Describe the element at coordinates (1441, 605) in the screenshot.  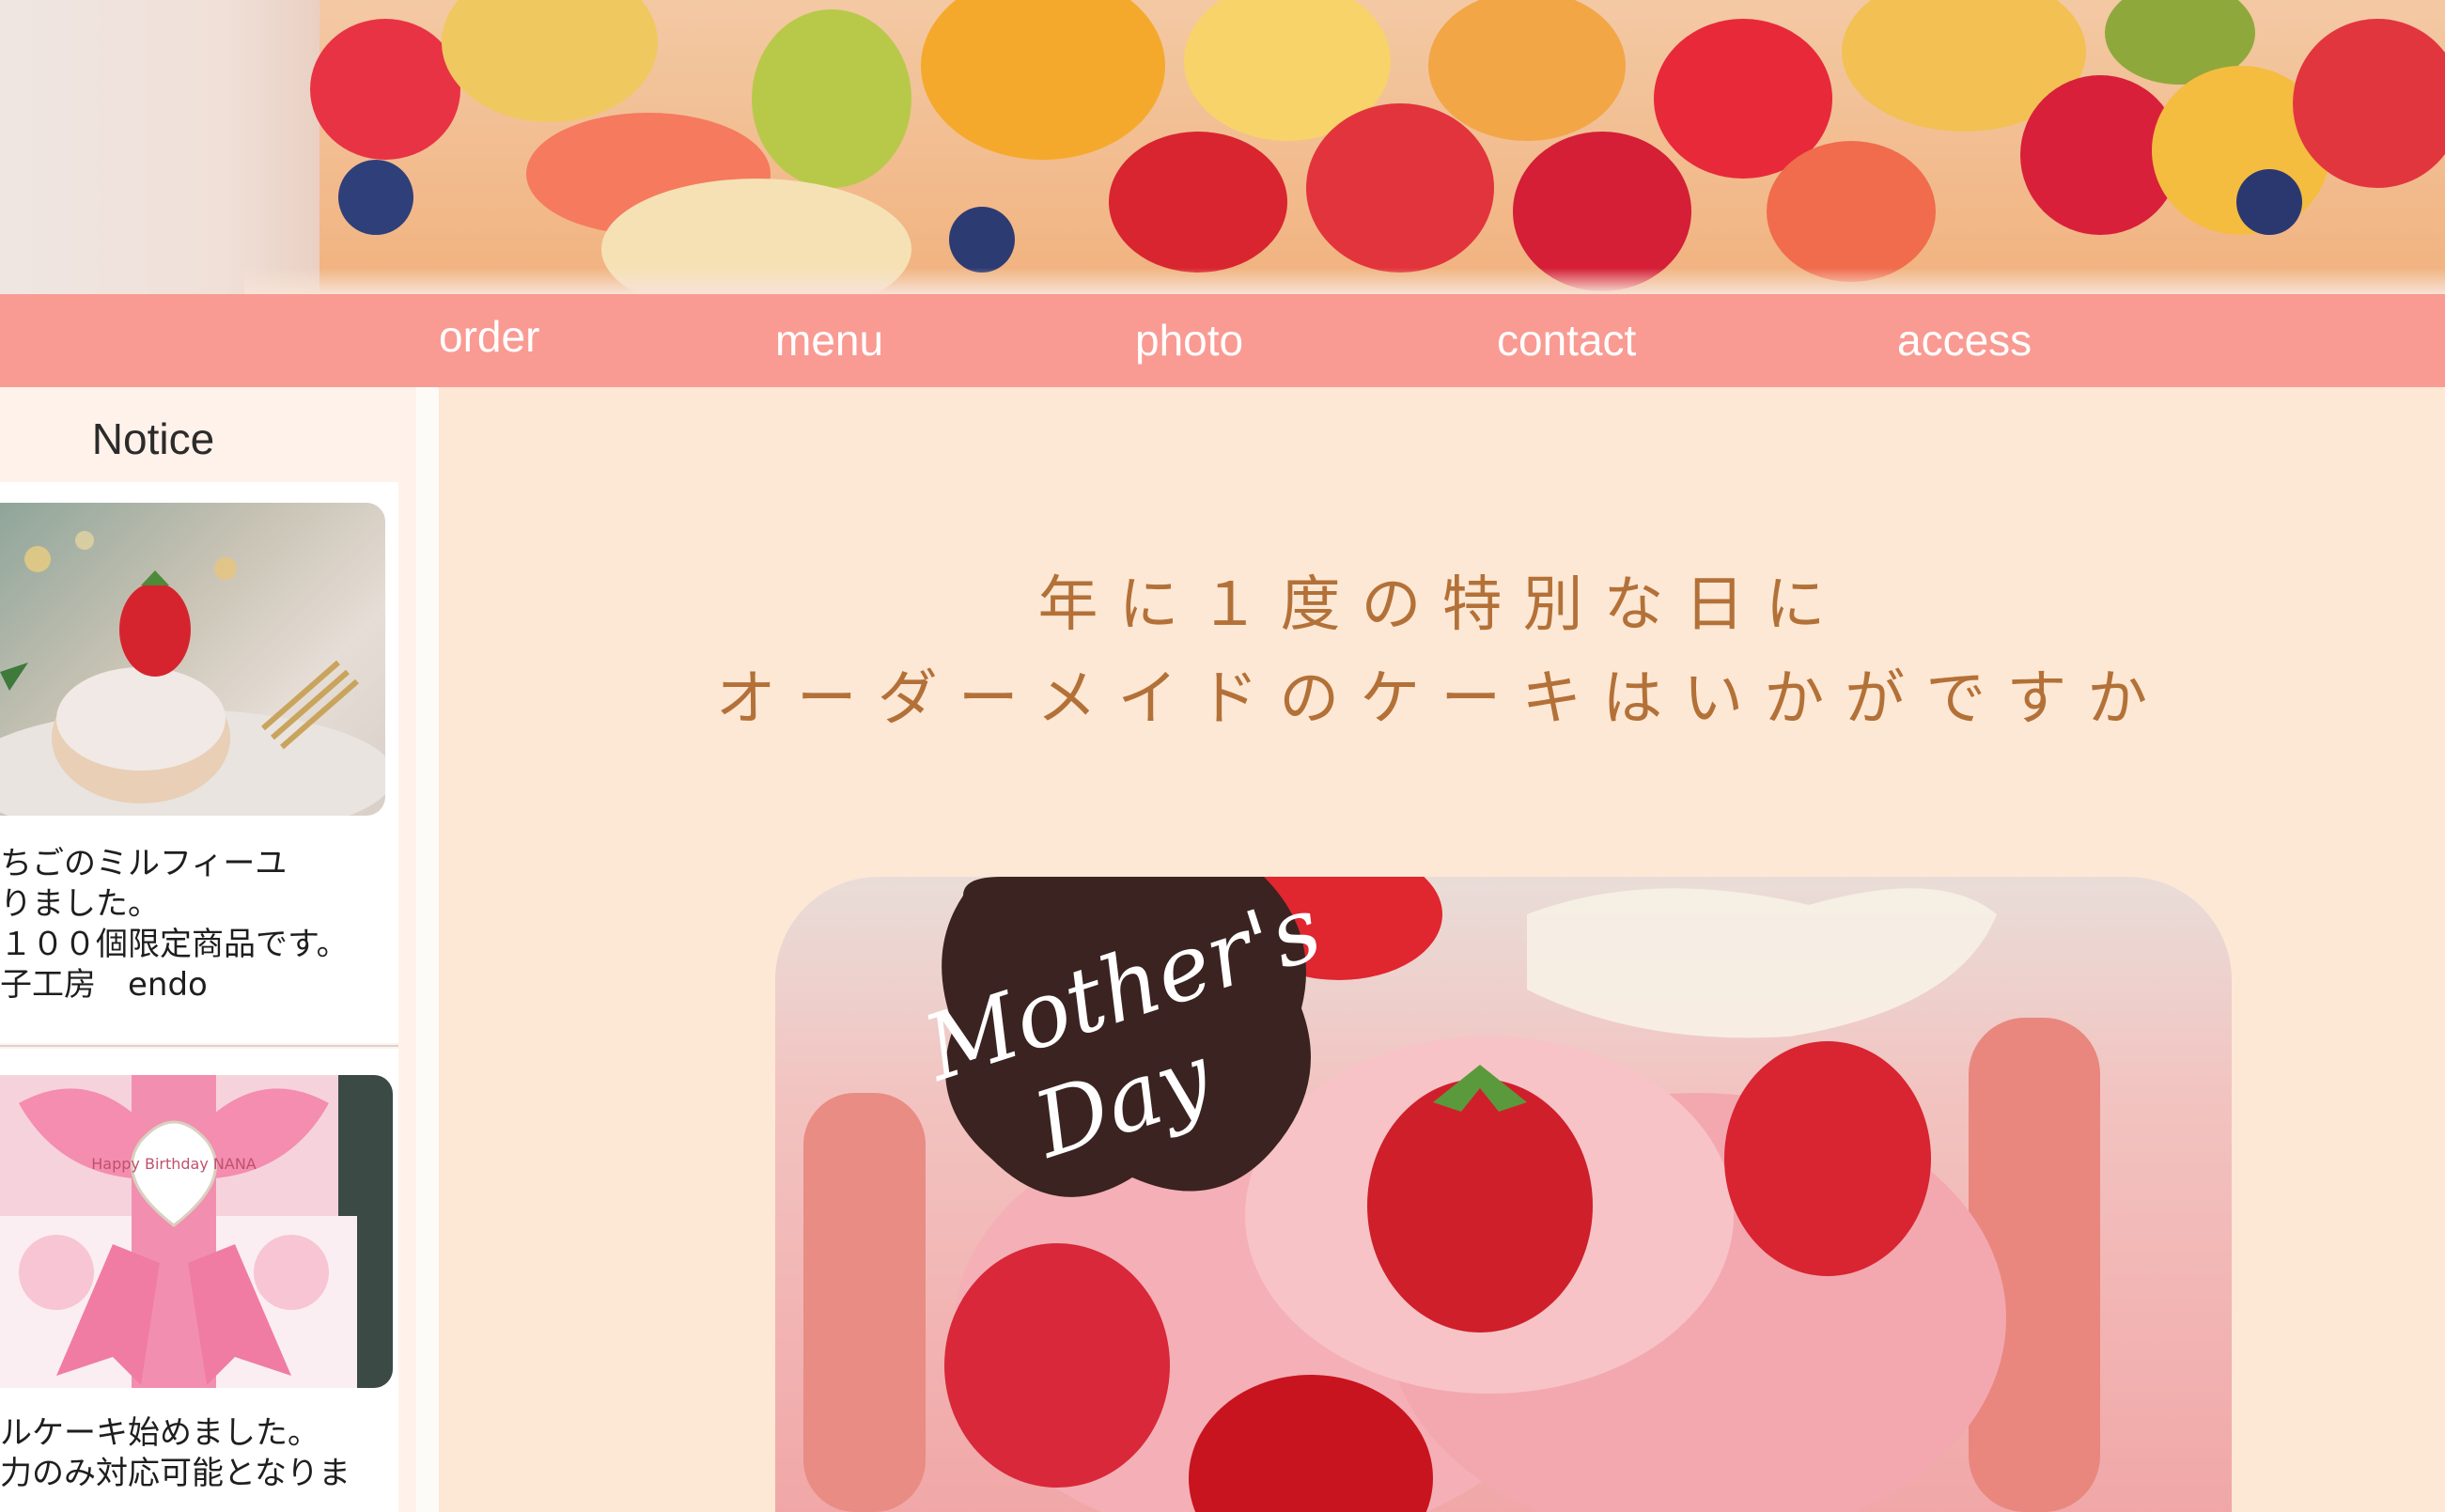
I see `main-heading-line1: 年に１度の特別な日に` at that location.